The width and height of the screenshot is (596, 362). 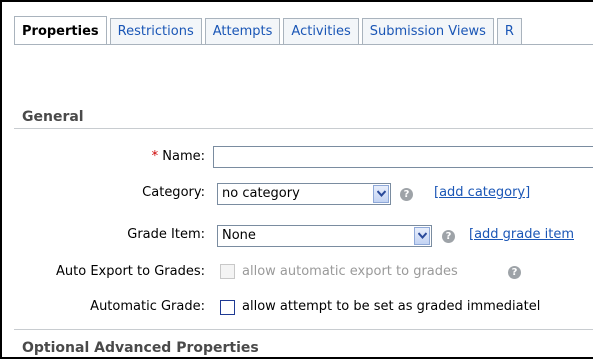 What do you see at coordinates (239, 235) in the screenshot?
I see `grade-item-selected-value: None` at bounding box center [239, 235].